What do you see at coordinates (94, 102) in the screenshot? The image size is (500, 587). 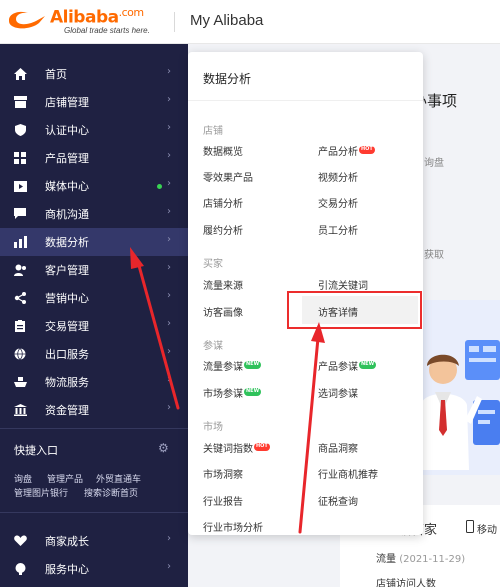 I see `sidebar-item-store: 店铺管理 ›` at bounding box center [94, 102].